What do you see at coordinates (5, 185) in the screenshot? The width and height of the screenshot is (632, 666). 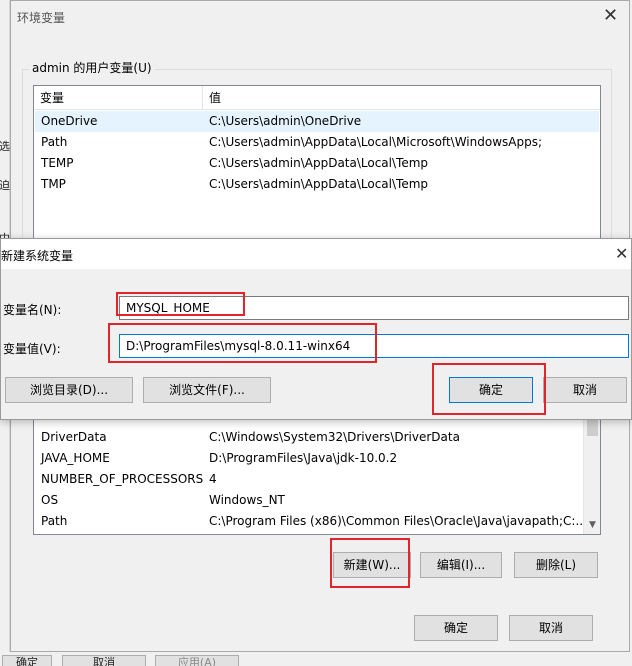 I see `background-char: 迫` at bounding box center [5, 185].